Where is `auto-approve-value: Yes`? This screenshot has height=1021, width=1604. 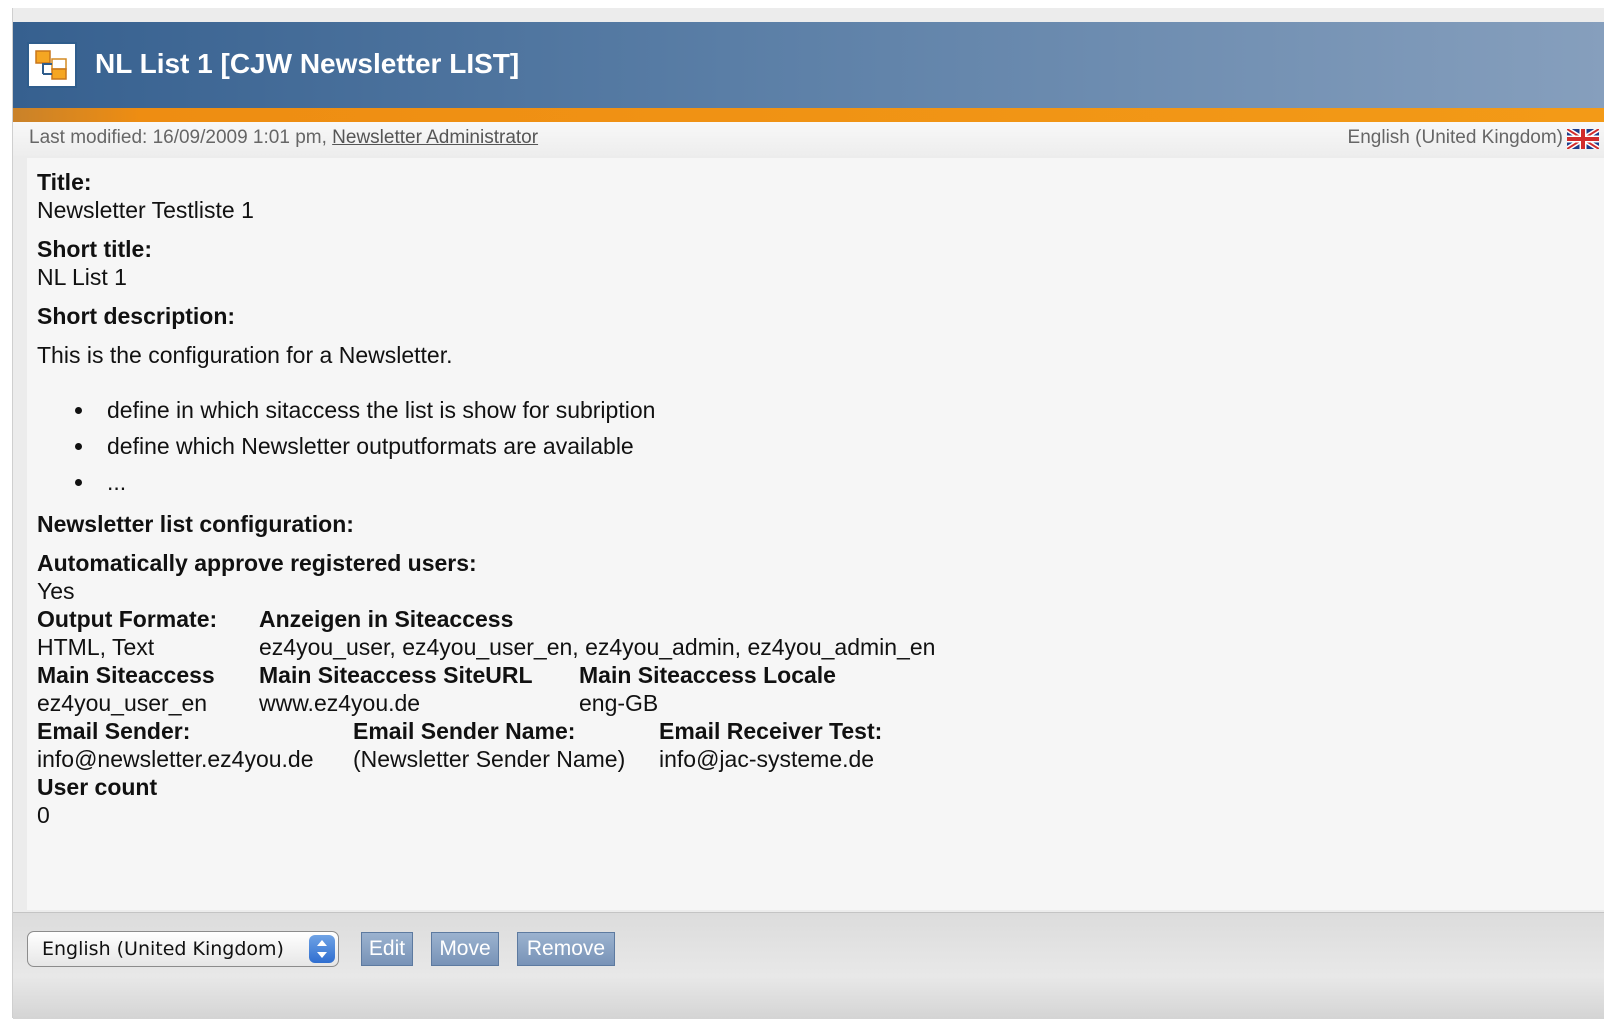
auto-approve-value: Yes is located at coordinates (56, 591).